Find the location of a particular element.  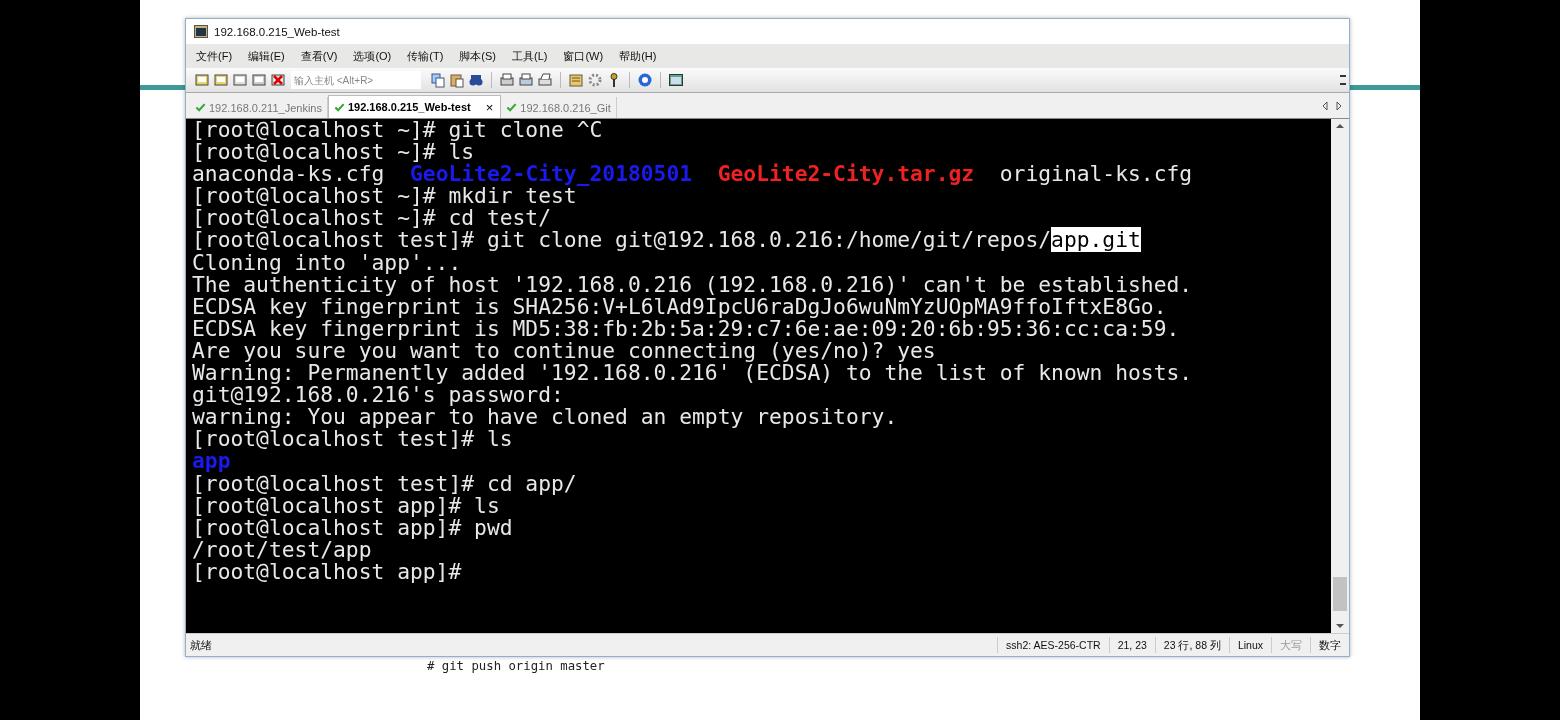

status-field: Linux is located at coordinates (1249, 645).